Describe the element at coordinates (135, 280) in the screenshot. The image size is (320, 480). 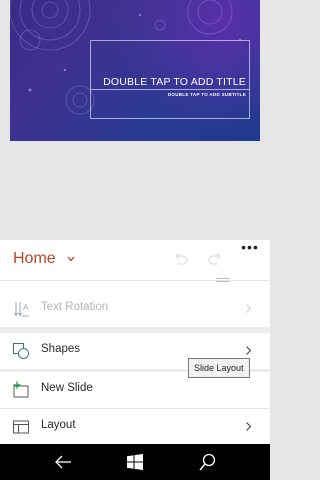
I see `divider` at that location.